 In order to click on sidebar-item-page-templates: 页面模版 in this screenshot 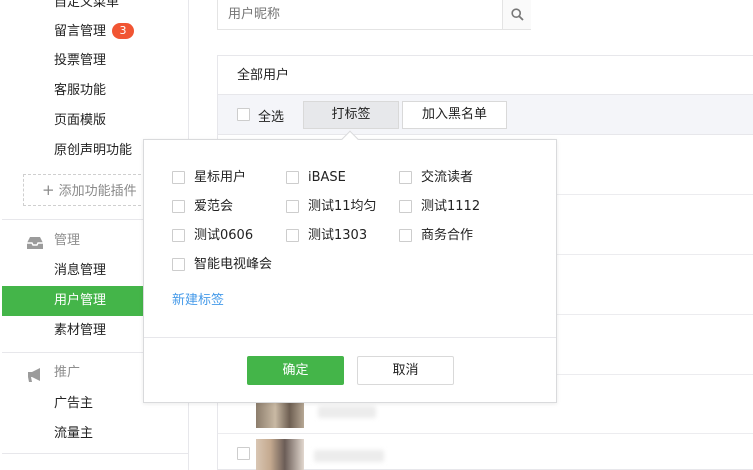, I will do `click(94, 121)`.